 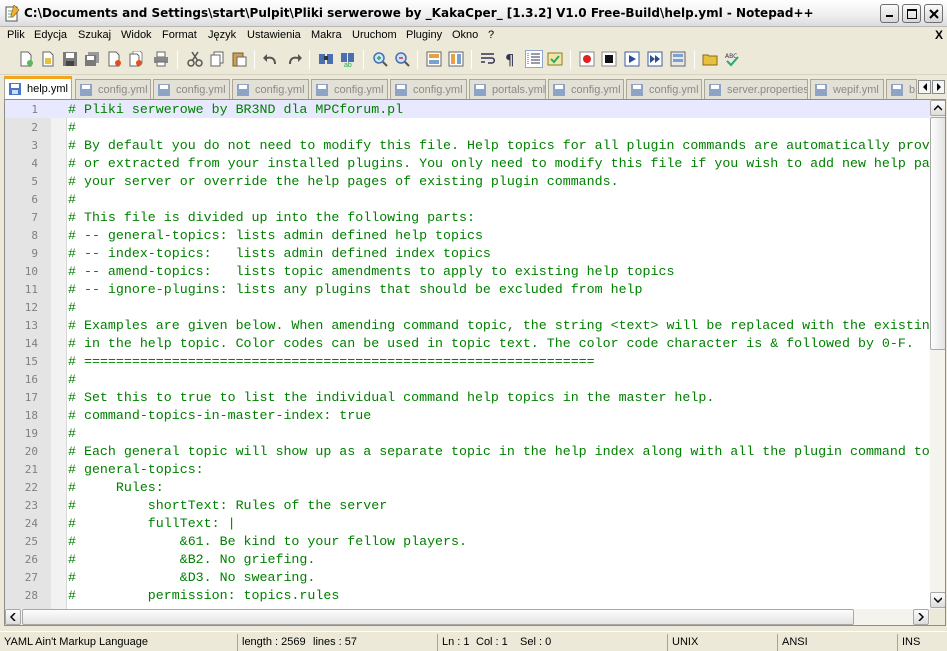 What do you see at coordinates (467, 307) in the screenshot?
I see `editor-line: 12 #` at bounding box center [467, 307].